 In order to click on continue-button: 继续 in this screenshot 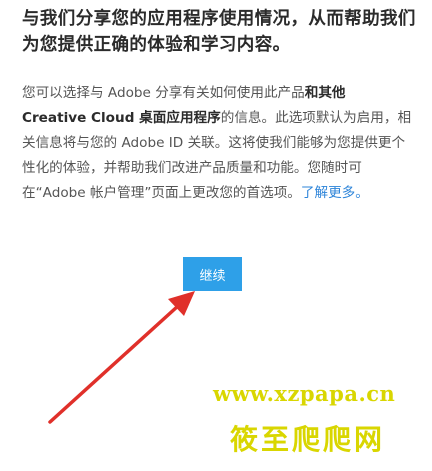, I will do `click(212, 274)`.